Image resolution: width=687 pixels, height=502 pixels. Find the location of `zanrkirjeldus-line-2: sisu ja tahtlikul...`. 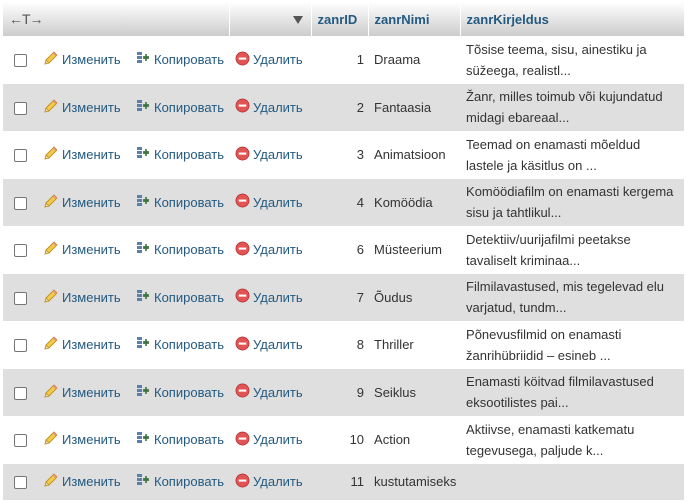

zanrkirjeldus-line-2: sisu ja tahtlikul... is located at coordinates (514, 213).